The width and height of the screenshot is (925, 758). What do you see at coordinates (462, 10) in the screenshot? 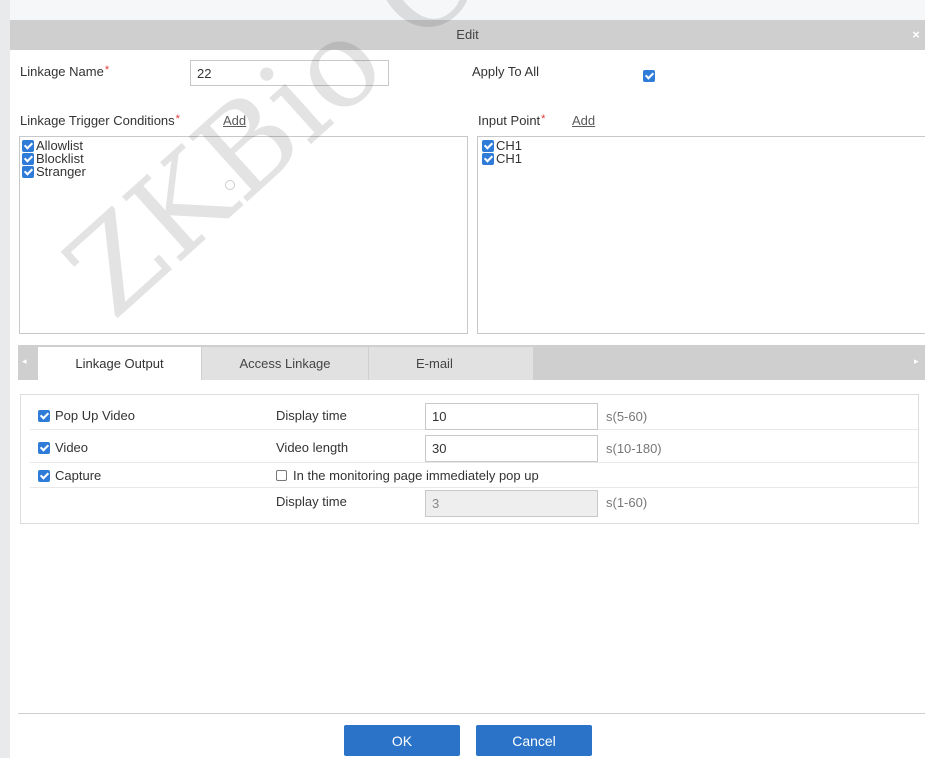
I see `background-band` at bounding box center [462, 10].